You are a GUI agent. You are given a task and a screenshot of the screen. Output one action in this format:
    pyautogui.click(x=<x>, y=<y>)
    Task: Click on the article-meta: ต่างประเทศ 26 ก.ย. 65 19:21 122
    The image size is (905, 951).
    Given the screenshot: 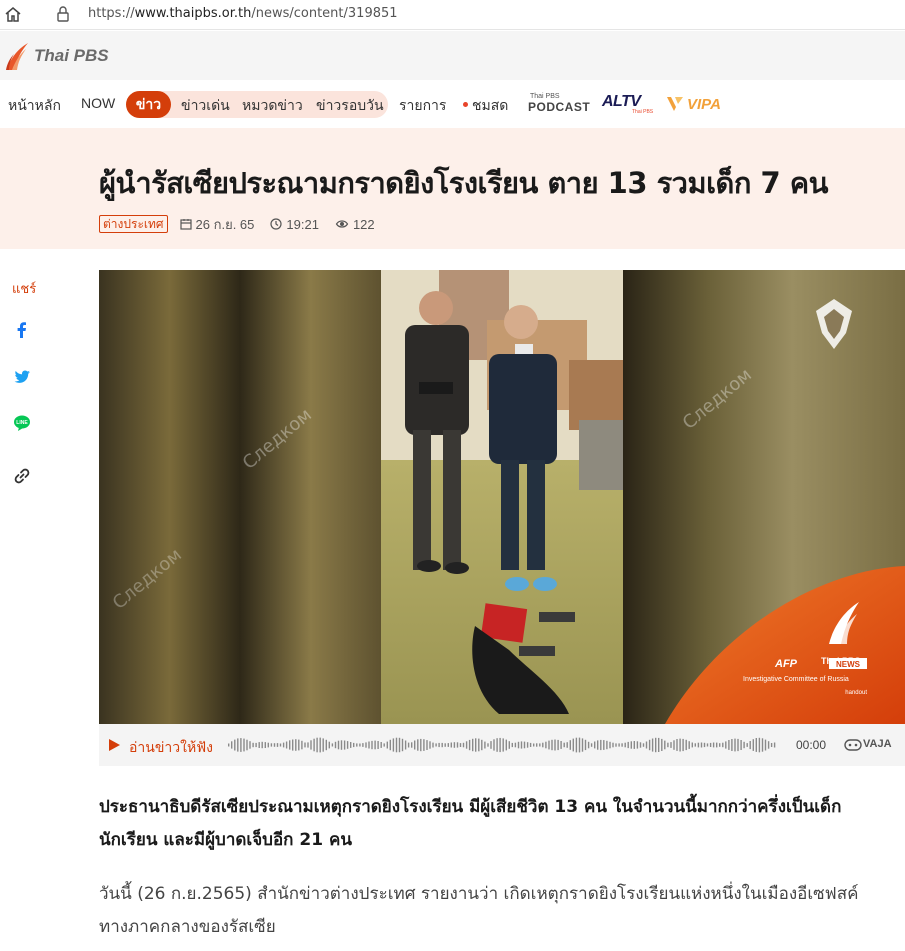 What is the action you would take?
    pyautogui.click(x=245, y=224)
    